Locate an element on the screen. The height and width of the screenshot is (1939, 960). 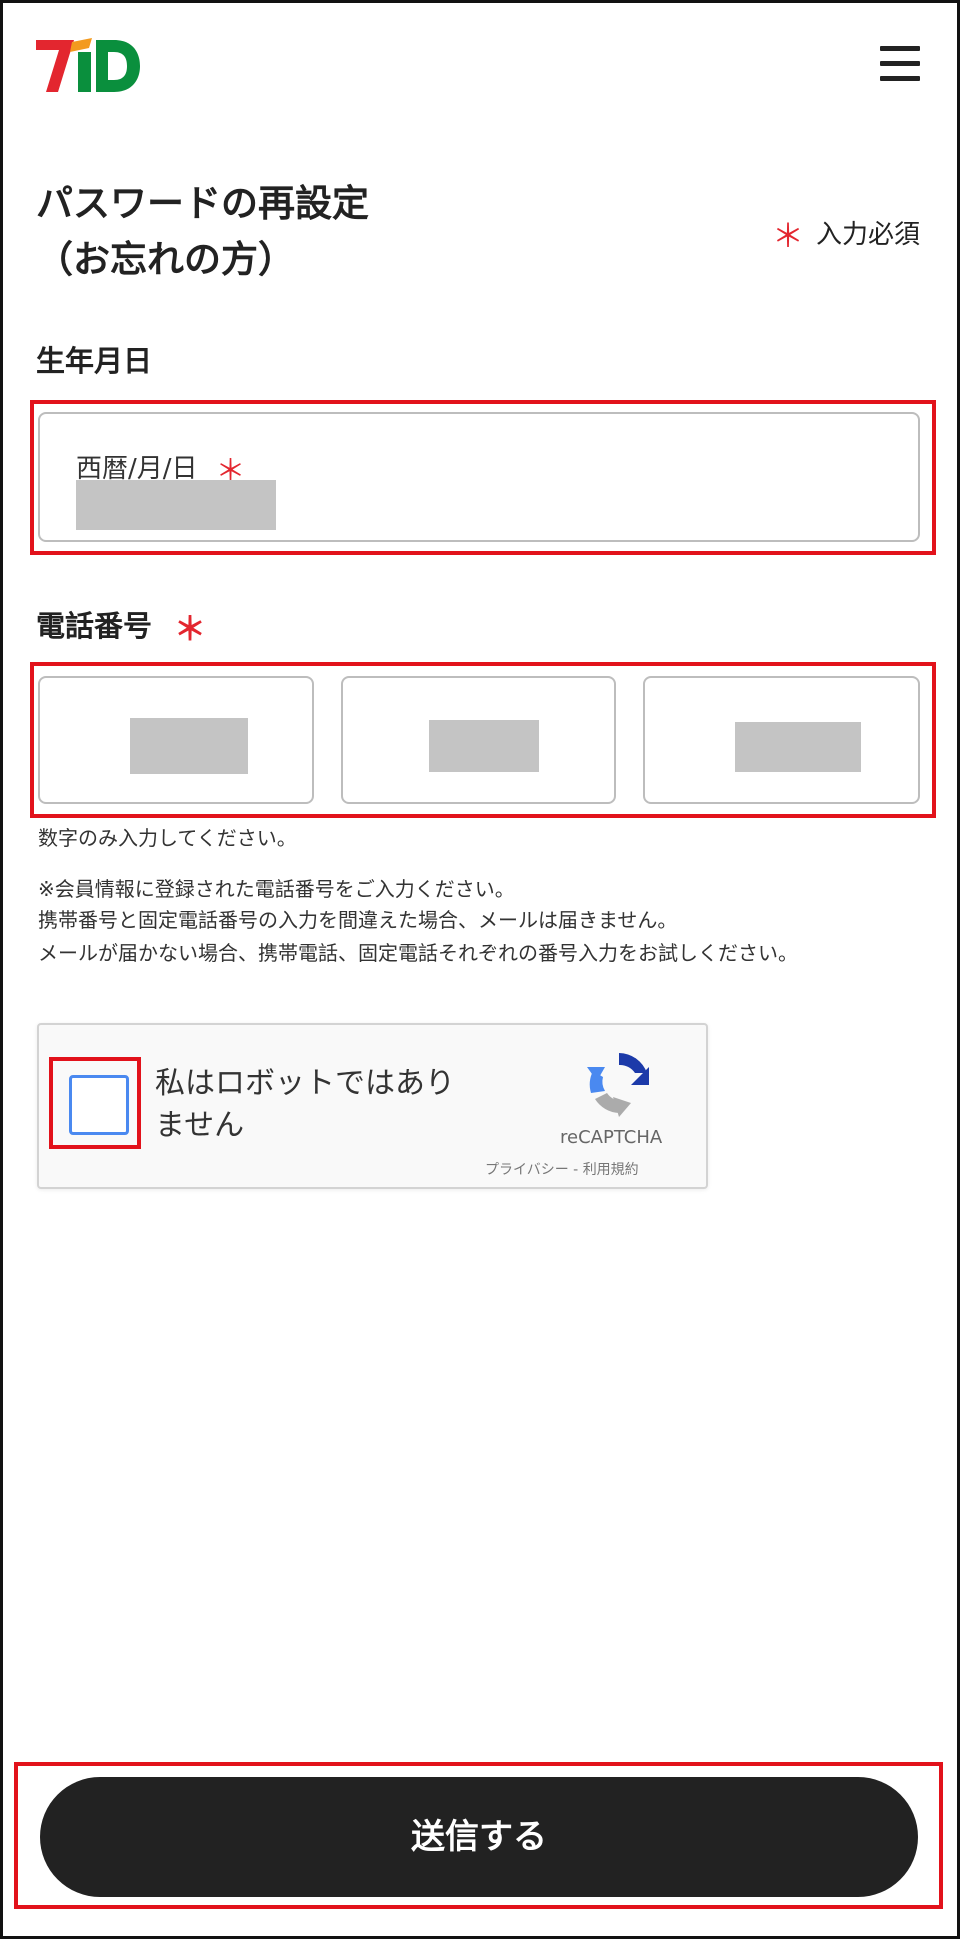
page-title: パスワードの再設定 （お忘れの方） is located at coordinates (296, 232).